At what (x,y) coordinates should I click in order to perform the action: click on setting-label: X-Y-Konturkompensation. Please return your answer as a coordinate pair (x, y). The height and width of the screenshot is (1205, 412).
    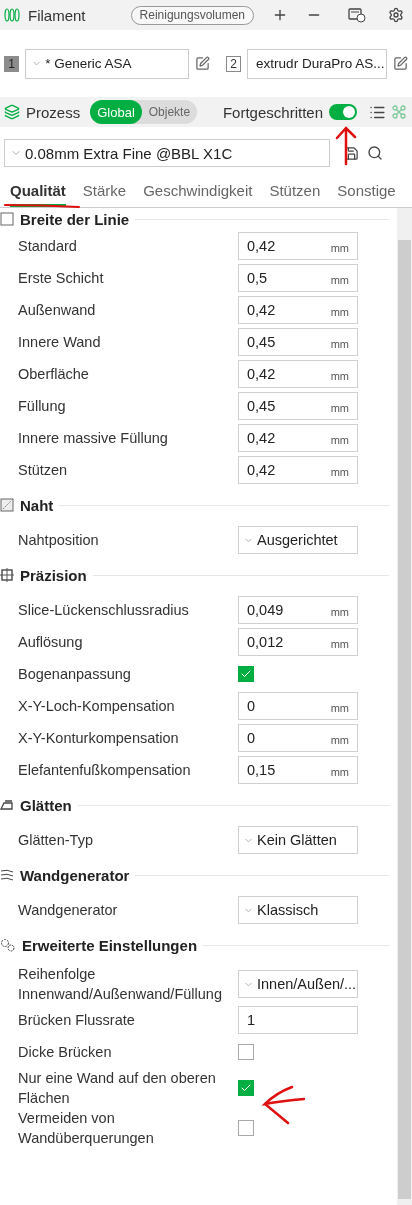
    Looking at the image, I should click on (99, 738).